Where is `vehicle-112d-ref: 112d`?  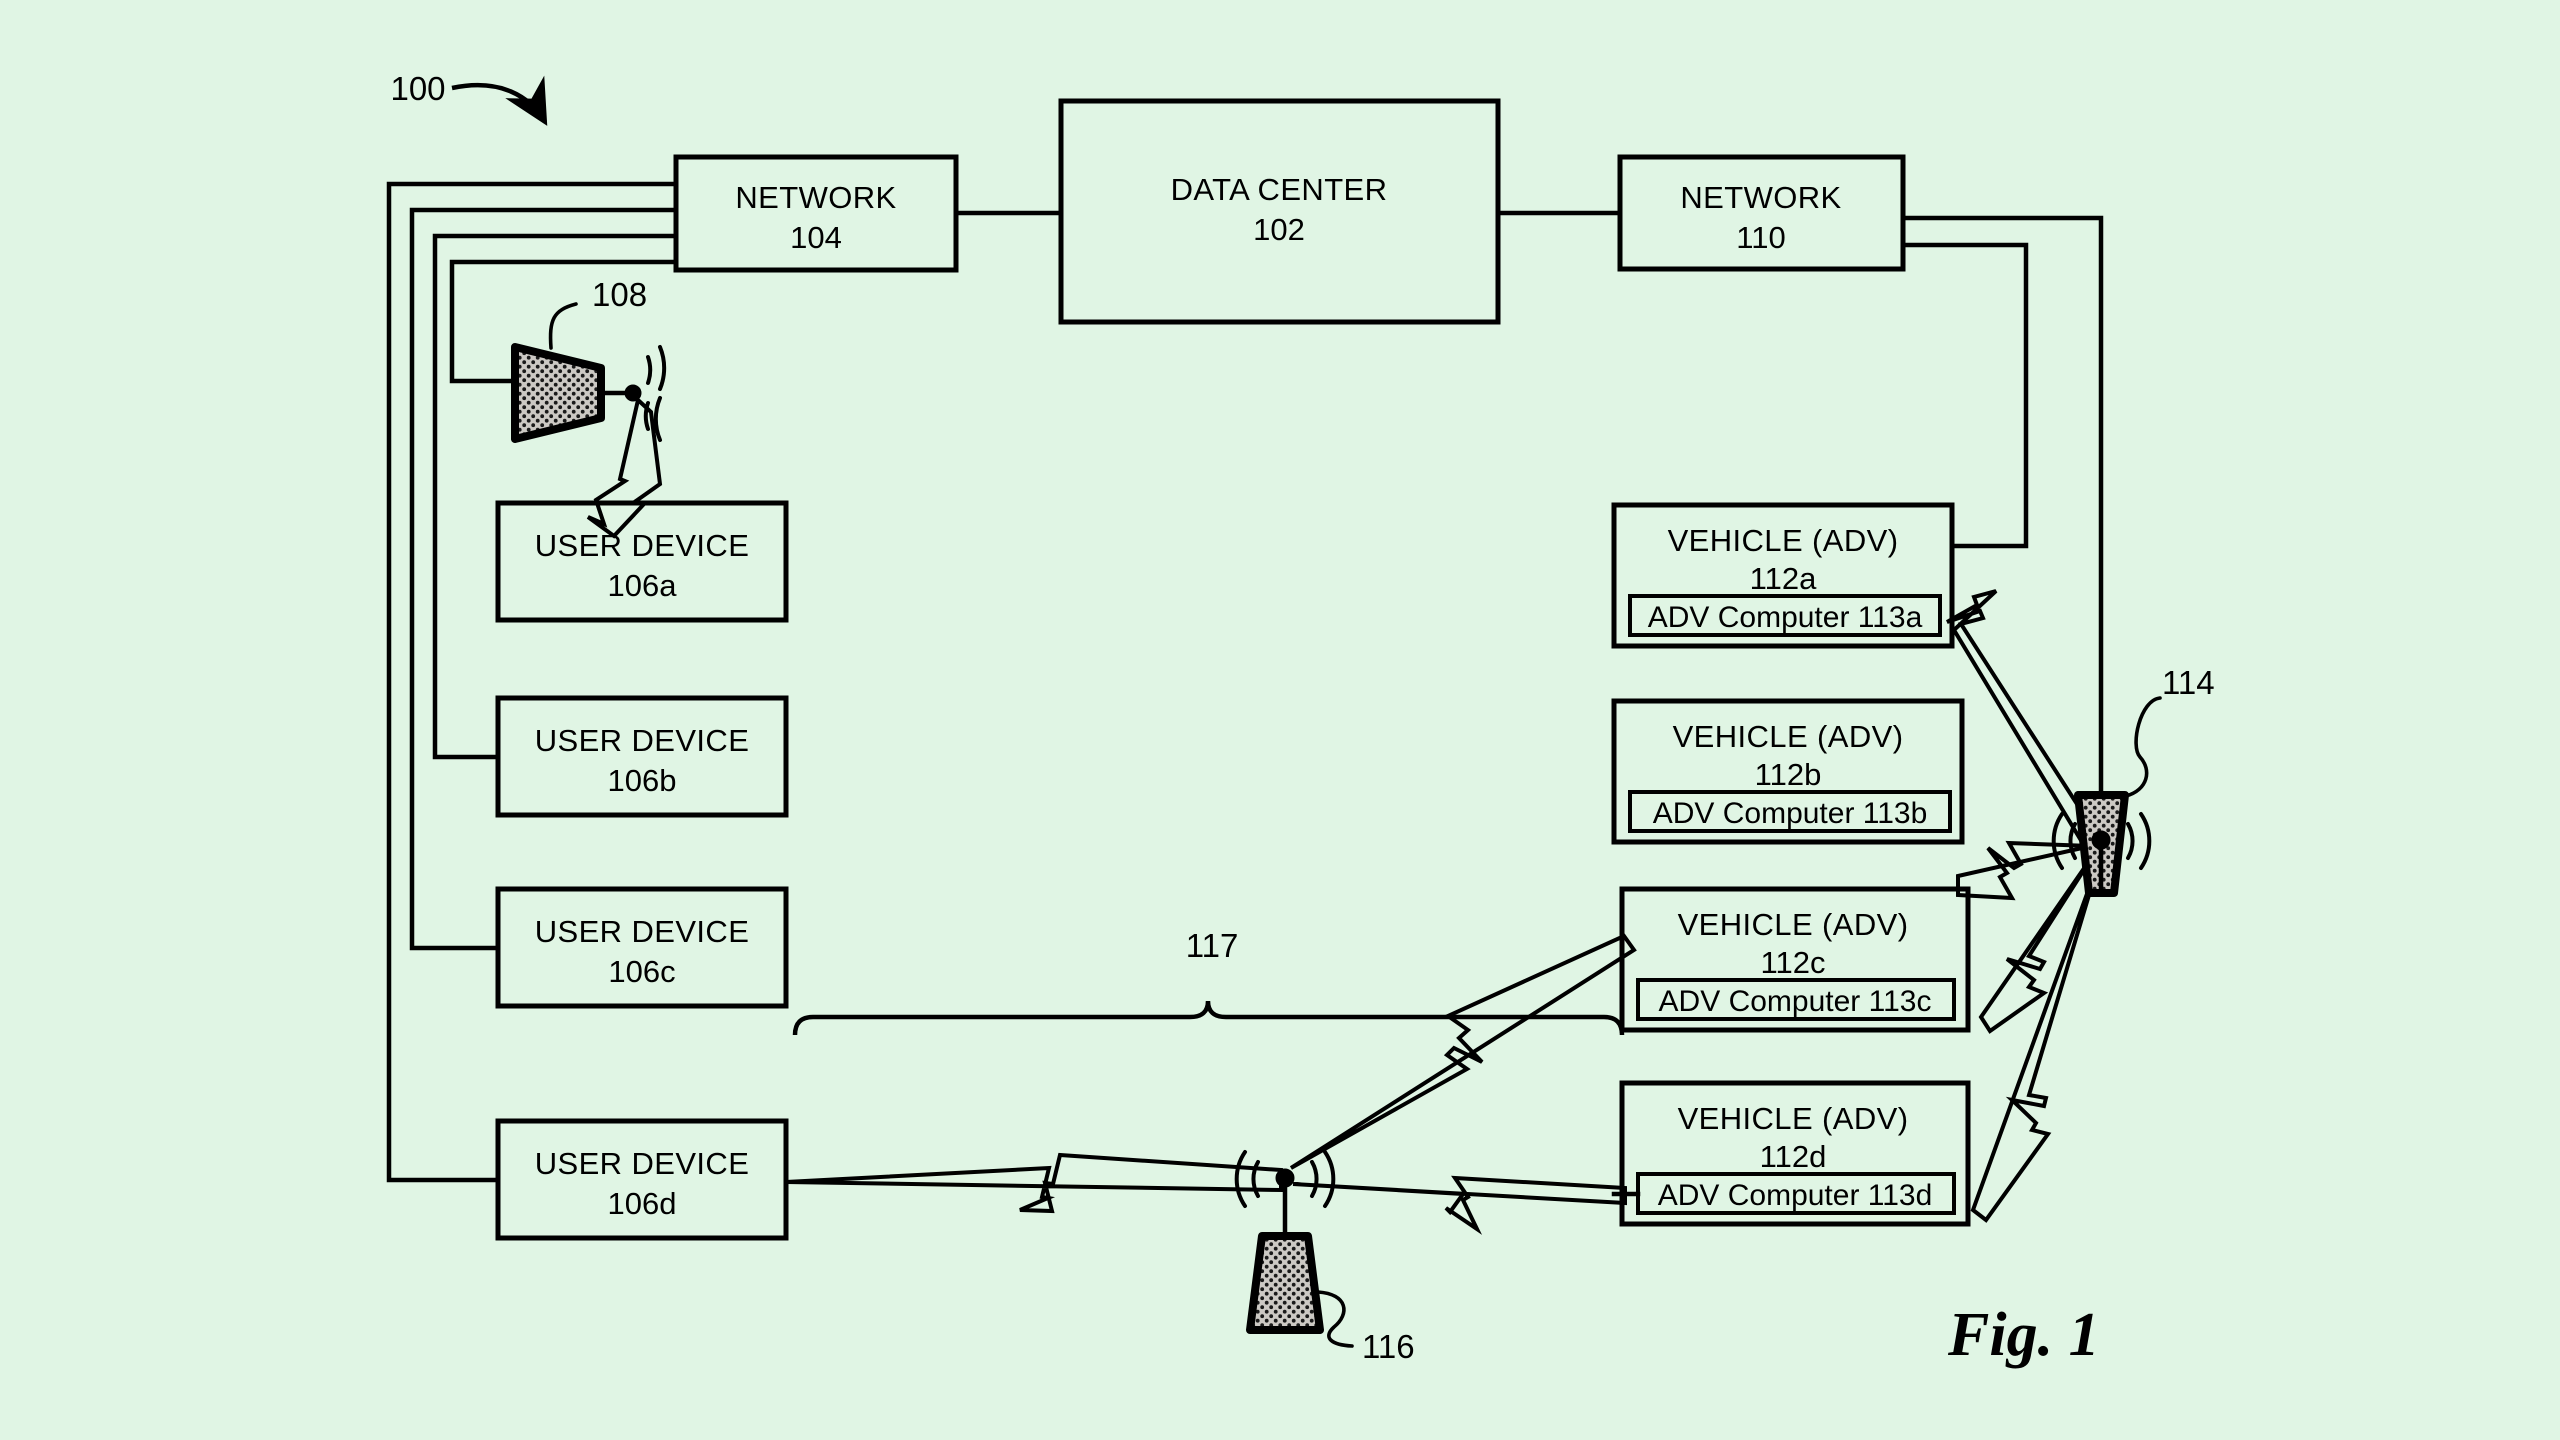 vehicle-112d-ref: 112d is located at coordinates (1793, 1156).